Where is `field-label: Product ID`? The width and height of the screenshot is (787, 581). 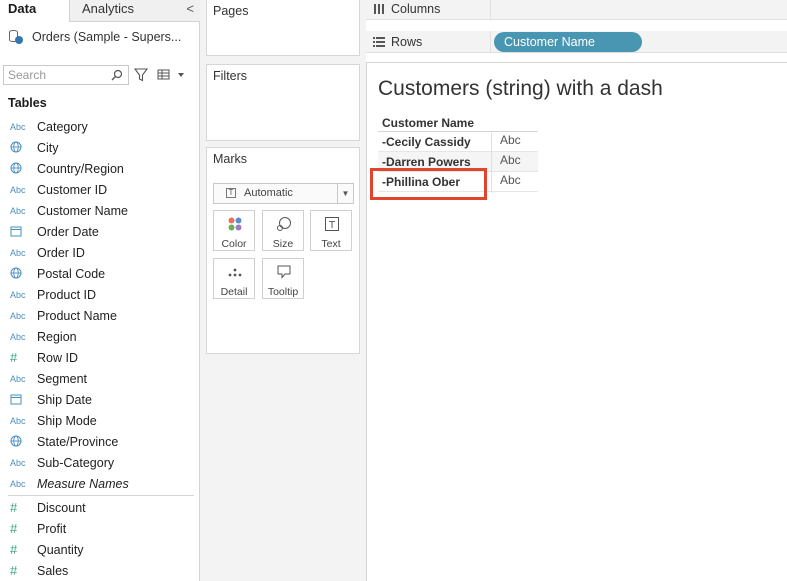
field-label: Product ID is located at coordinates (67, 294).